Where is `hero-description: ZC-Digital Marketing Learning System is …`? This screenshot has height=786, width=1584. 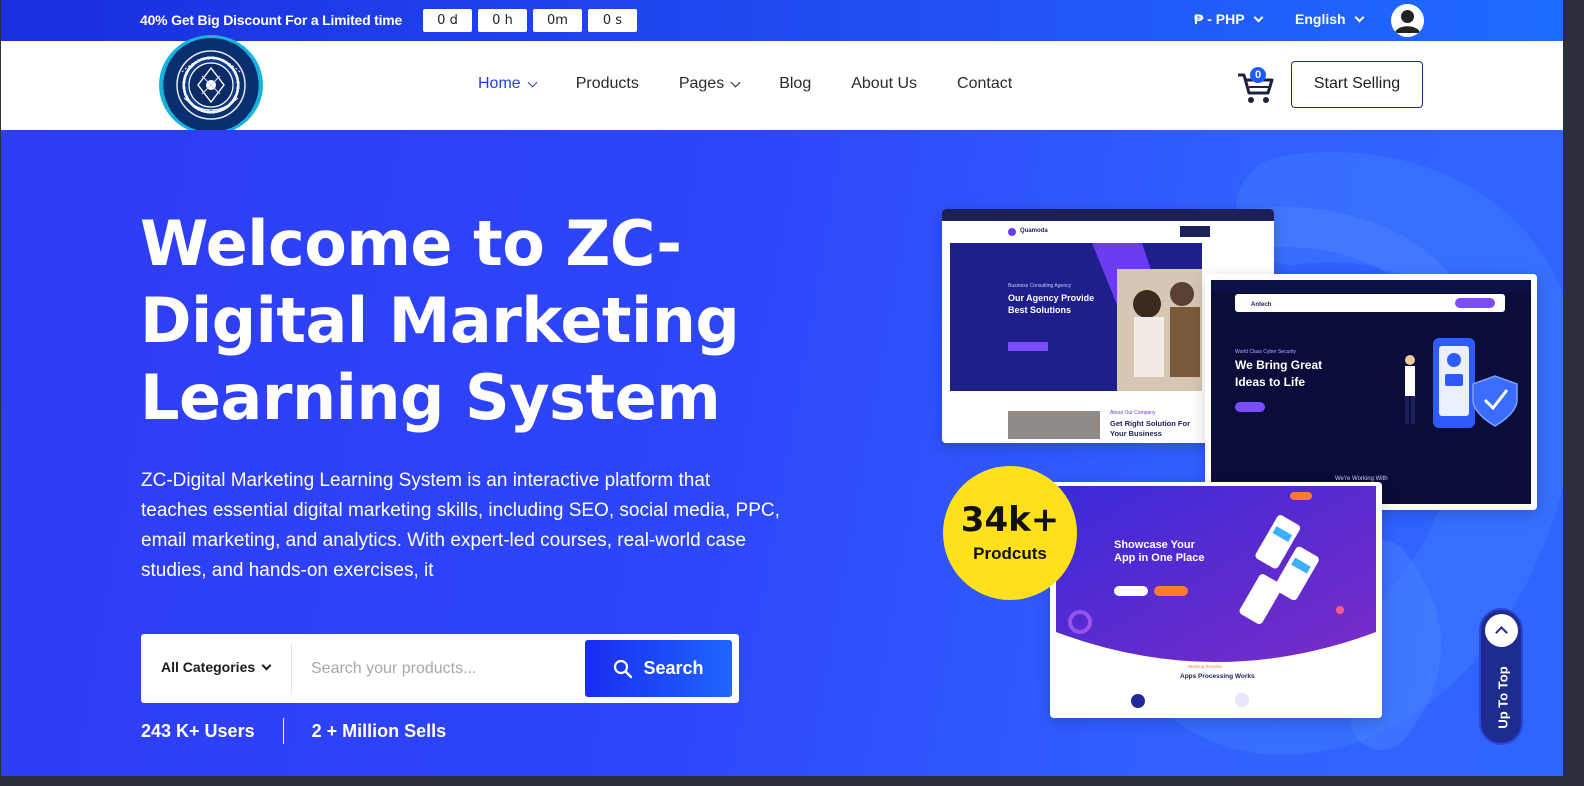 hero-description: ZC-Digital Marketing Learning System is … is located at coordinates (460, 525).